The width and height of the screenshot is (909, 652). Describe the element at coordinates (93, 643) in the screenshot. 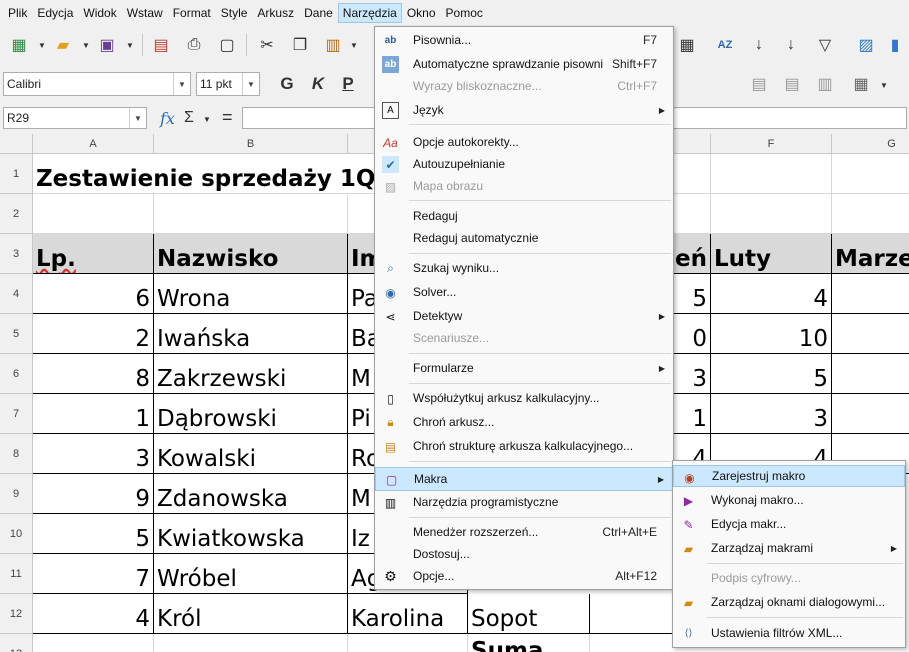

I see `cell-a13` at that location.